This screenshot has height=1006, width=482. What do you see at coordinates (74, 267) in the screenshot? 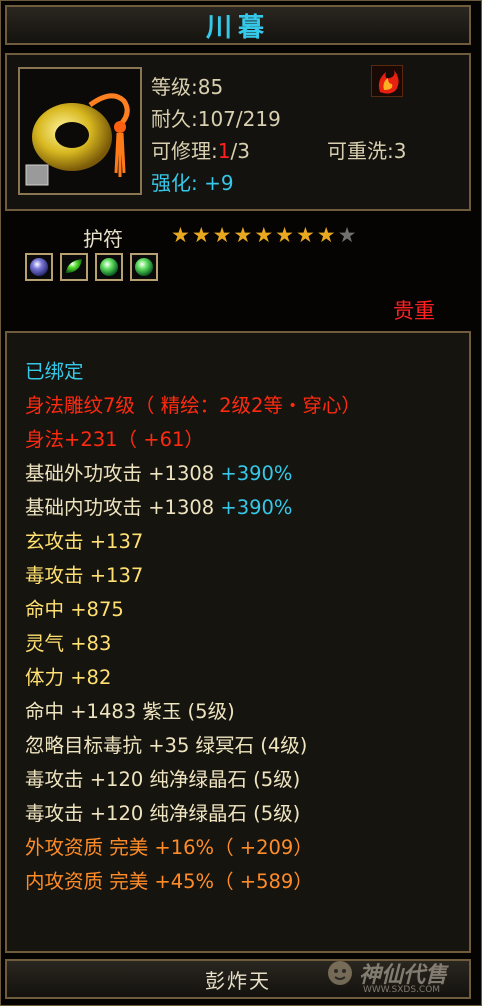
I see `green-leaf-gem-icon` at bounding box center [74, 267].